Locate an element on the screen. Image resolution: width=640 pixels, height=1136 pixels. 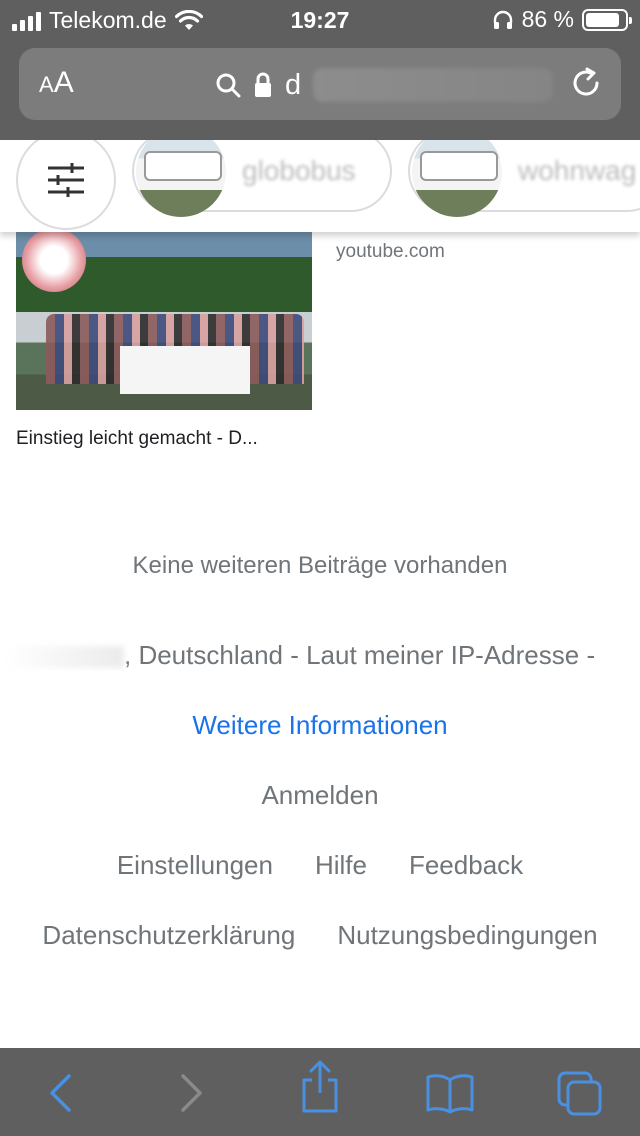
battery-icon is located at coordinates (607, 19).